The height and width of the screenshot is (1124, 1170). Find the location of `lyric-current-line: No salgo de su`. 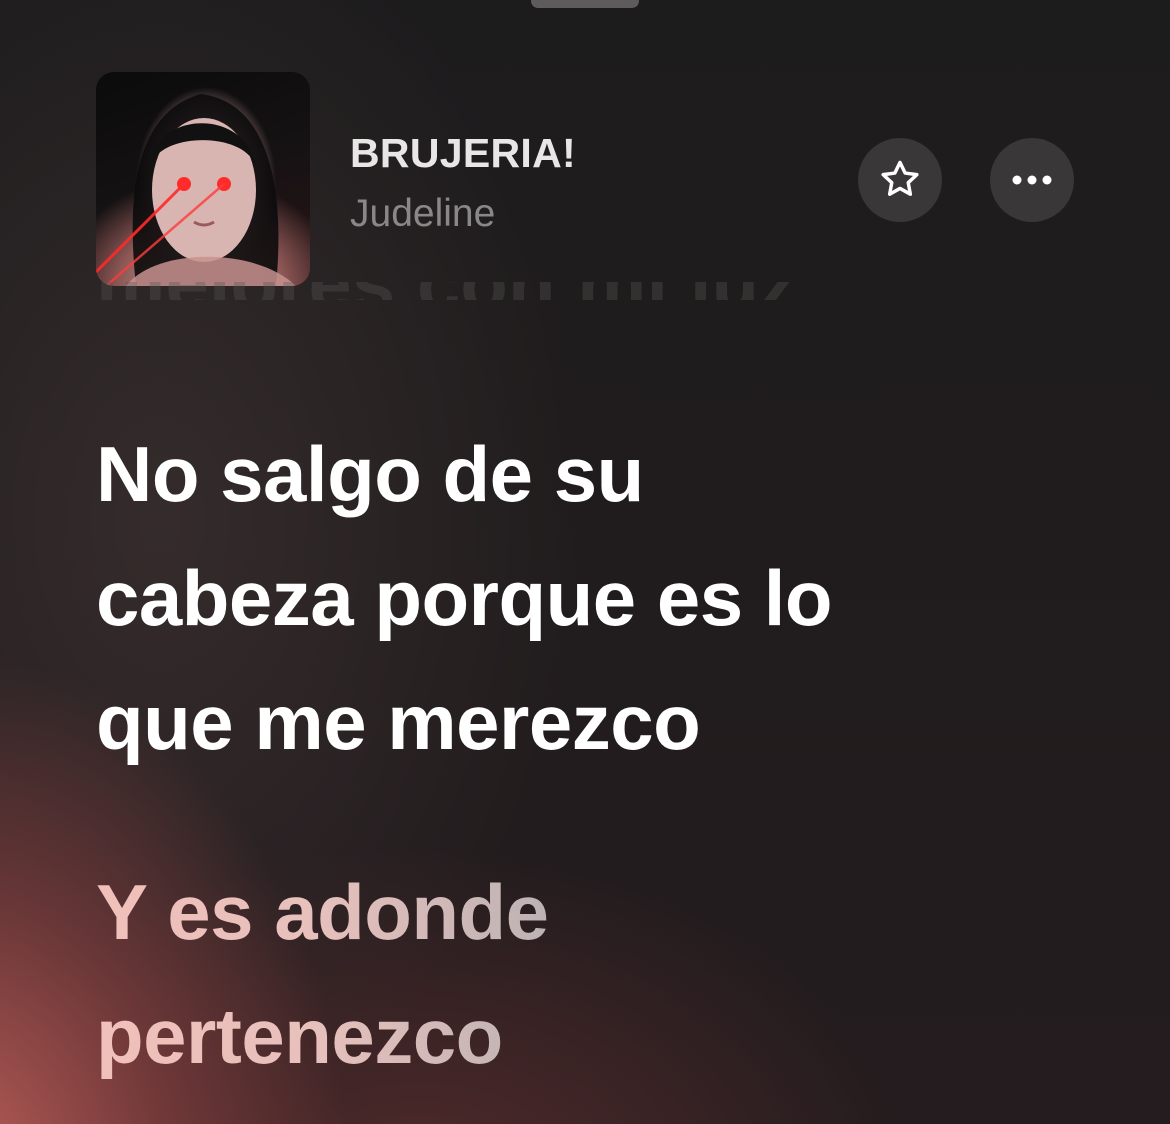

lyric-current-line: No salgo de su is located at coordinates (370, 474).